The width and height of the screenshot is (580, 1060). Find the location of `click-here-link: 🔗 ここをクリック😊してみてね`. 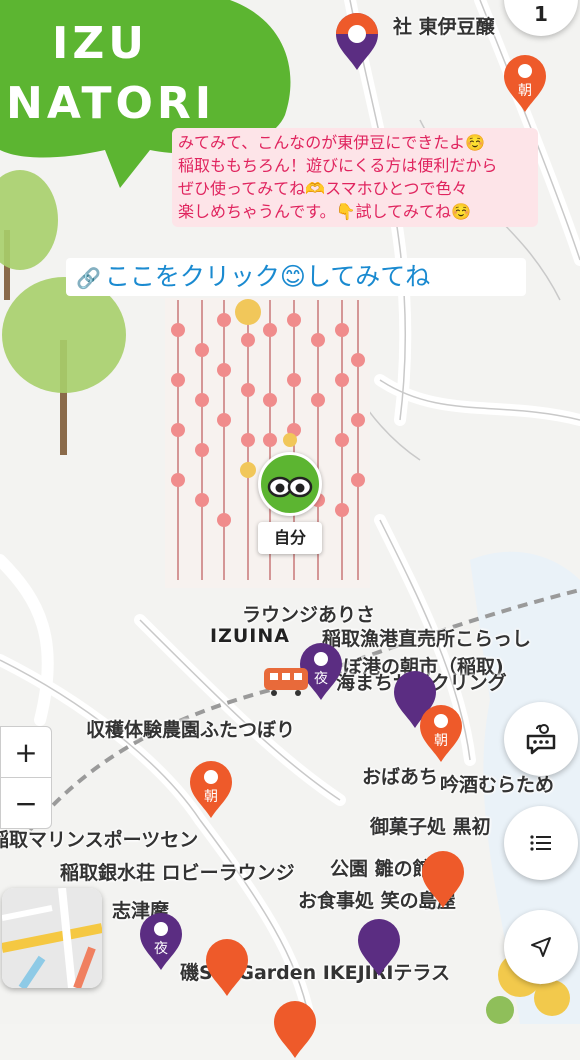

click-here-link: 🔗 ここをクリック😊してみてね is located at coordinates (296, 277).